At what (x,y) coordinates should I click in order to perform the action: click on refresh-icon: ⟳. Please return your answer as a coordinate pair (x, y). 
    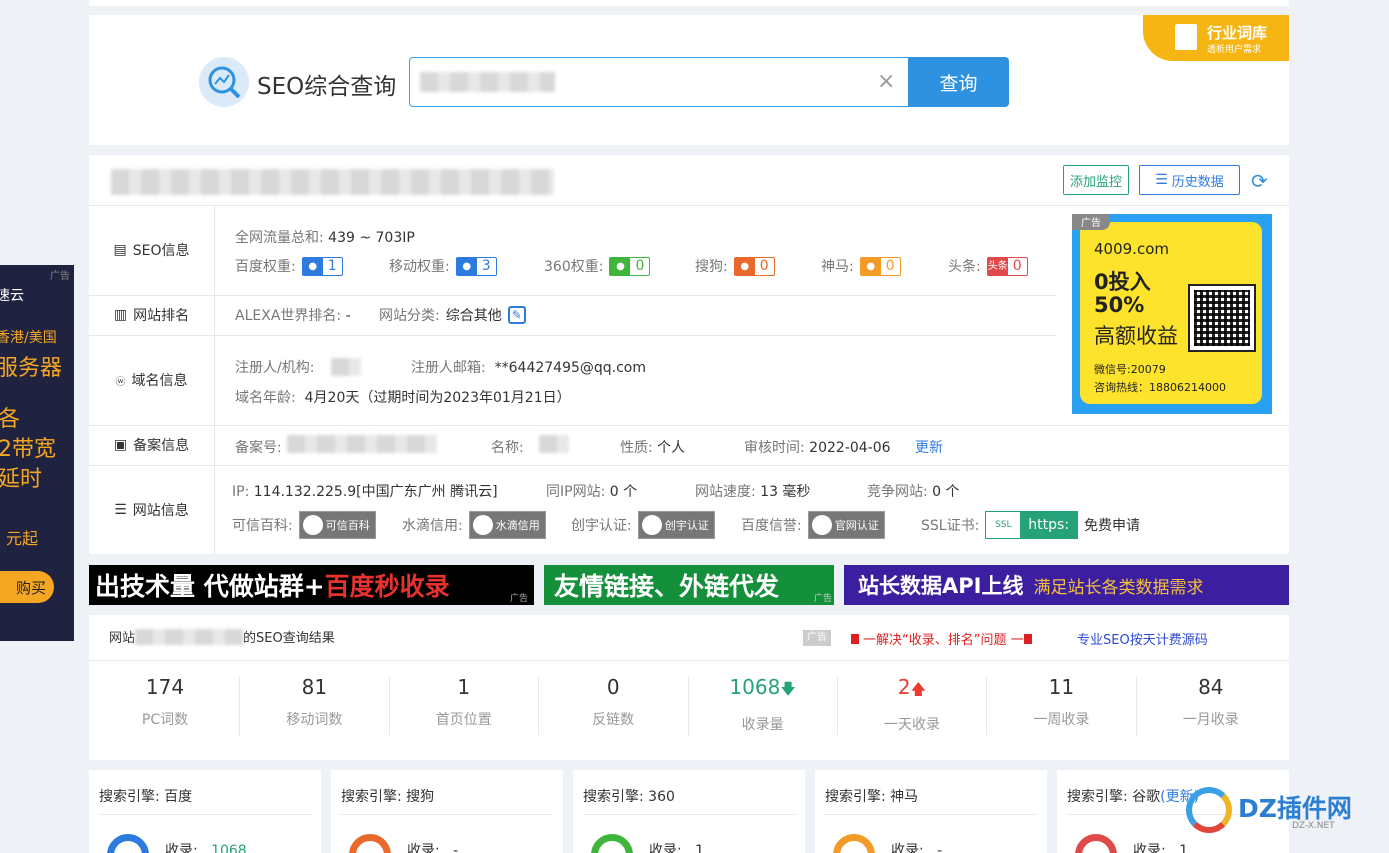
    Looking at the image, I should click on (1259, 181).